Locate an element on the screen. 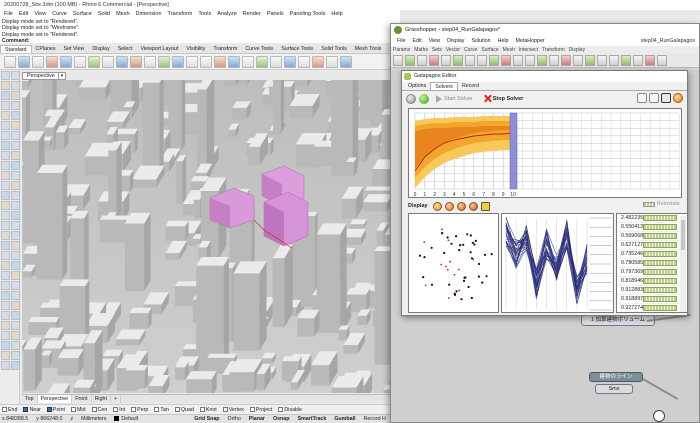 This screenshot has height=423, width=700. viewport-tab-front: Front is located at coordinates (82, 399).